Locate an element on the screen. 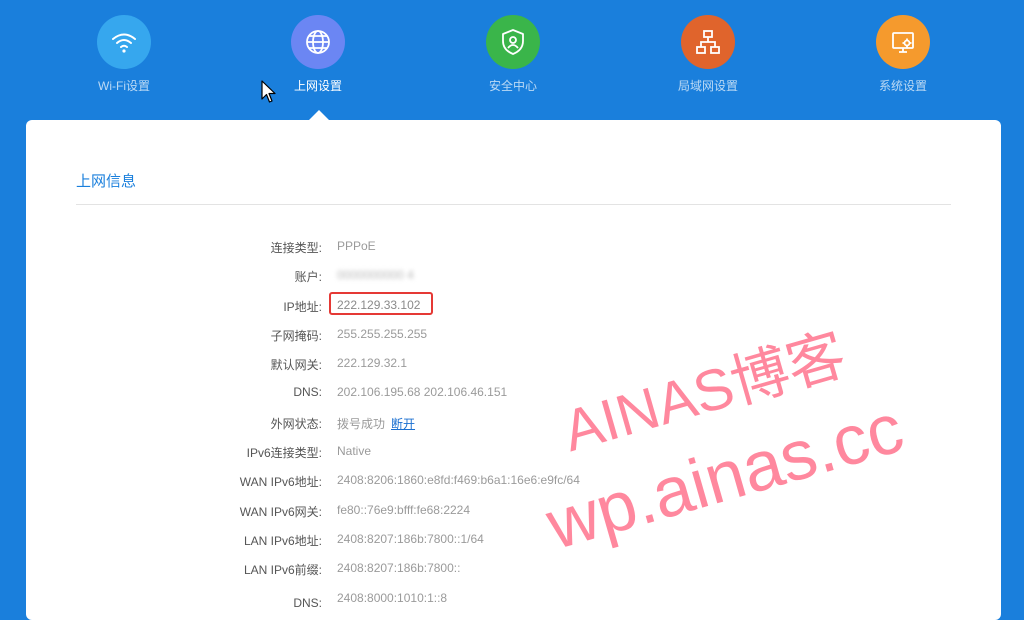 The height and width of the screenshot is (620, 1024). info-label: LAN IPv6地址: is located at coordinates (282, 540).